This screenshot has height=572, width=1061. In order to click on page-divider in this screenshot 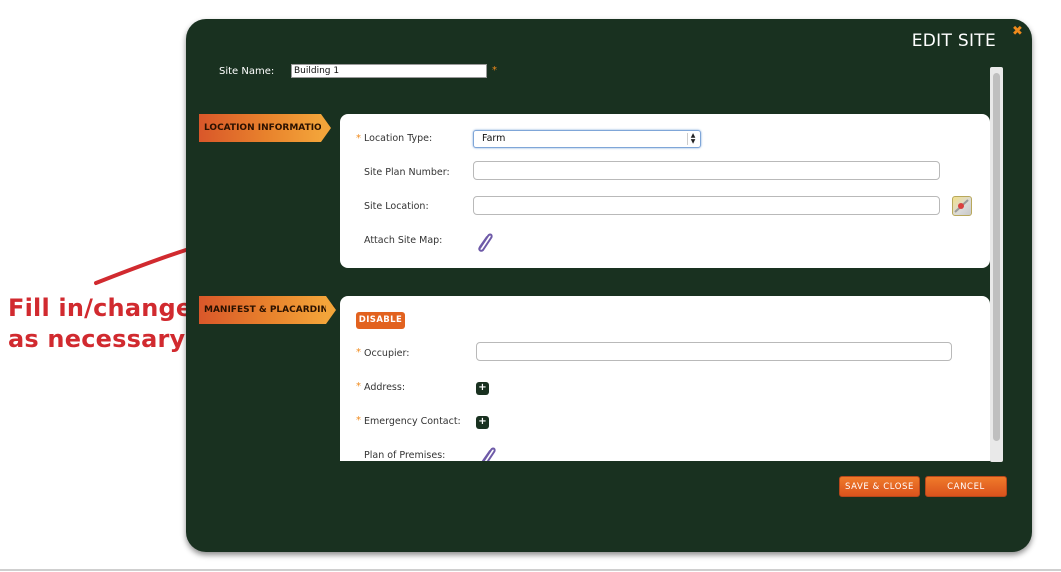, I will do `click(530, 570)`.